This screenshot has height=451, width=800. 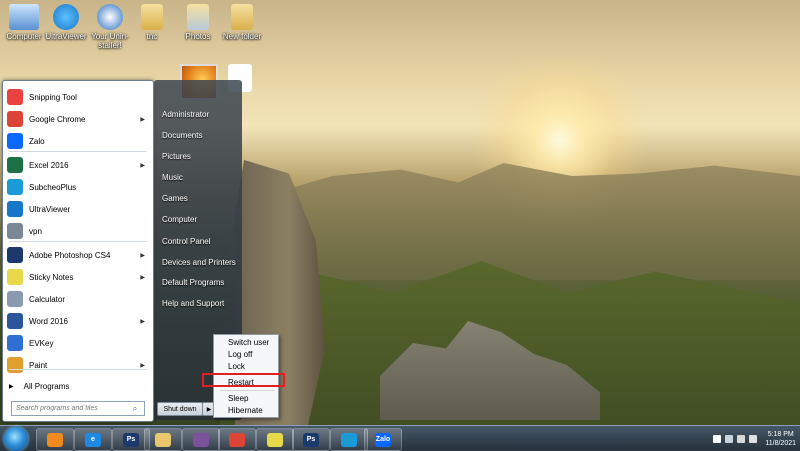 I want to click on internet-explorer-icon: e, so click(x=93, y=439).